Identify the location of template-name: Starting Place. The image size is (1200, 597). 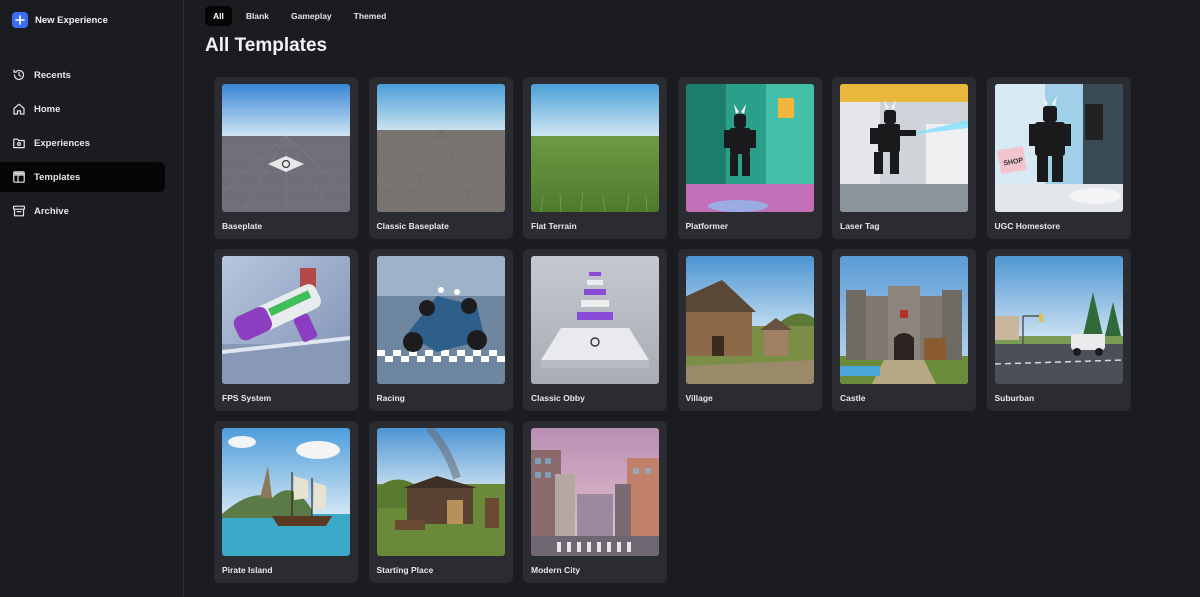
(405, 570).